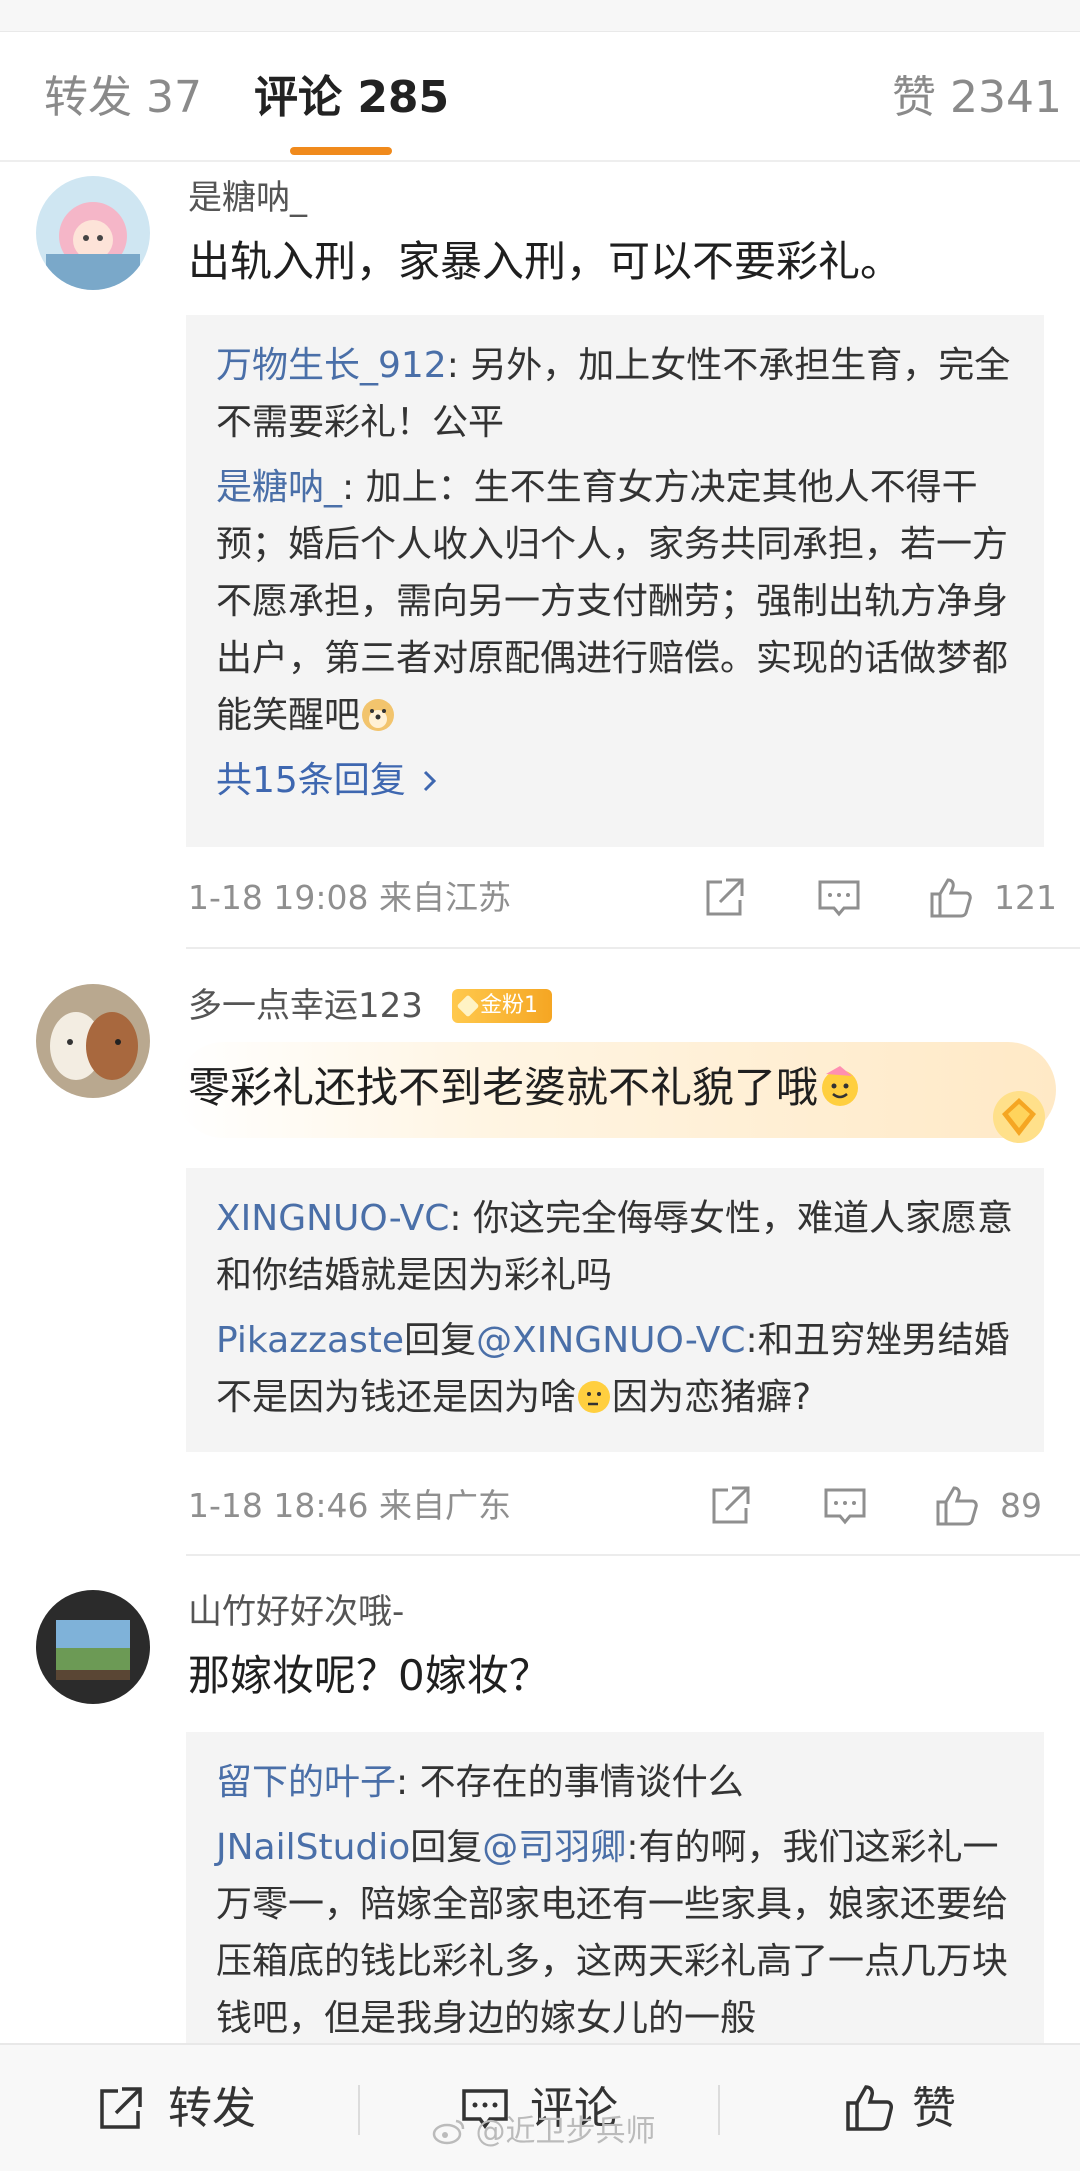 This screenshot has width=1080, height=2171. Describe the element at coordinates (570, 1782) in the screenshot. I see `reply-text: : 不存在的事情谈什么` at that location.